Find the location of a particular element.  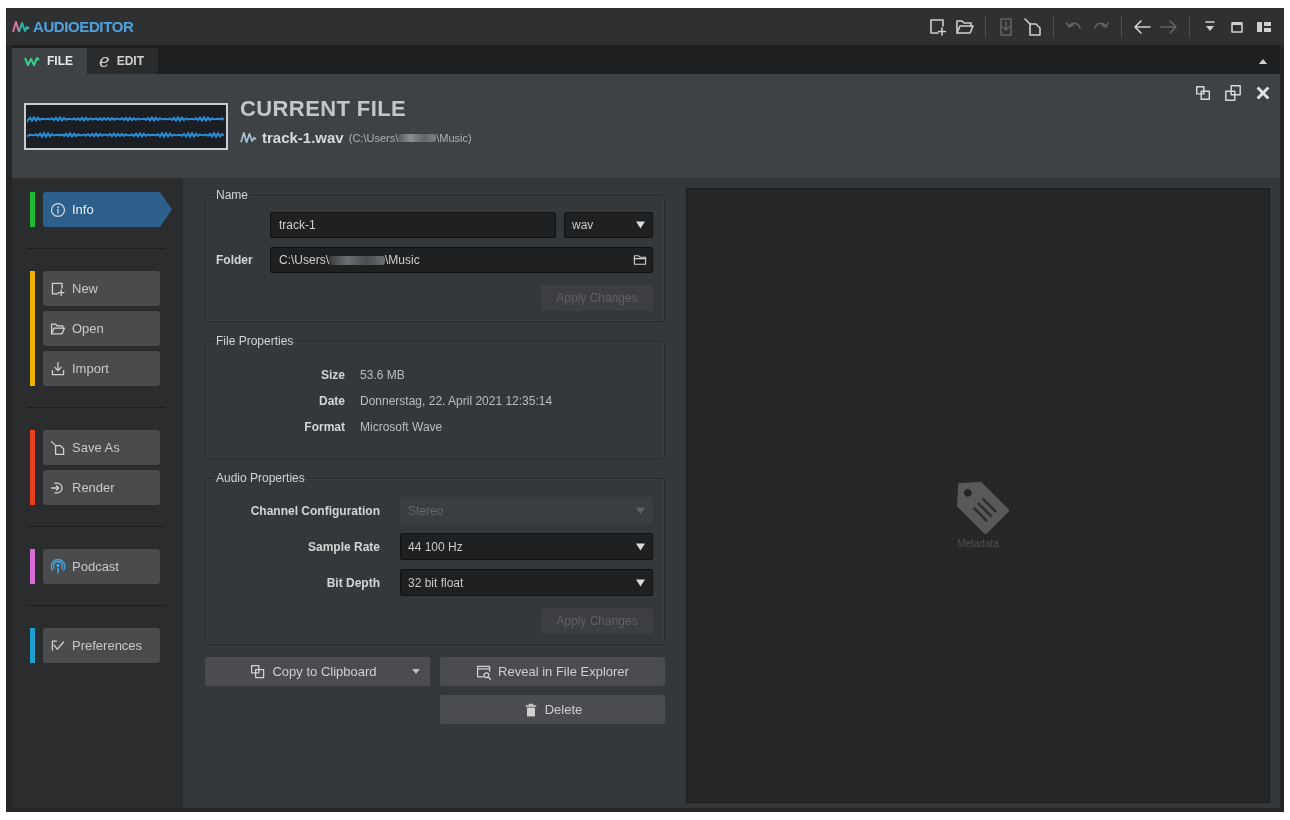

reveal-button: Reveal in File Explorer is located at coordinates (552, 671).